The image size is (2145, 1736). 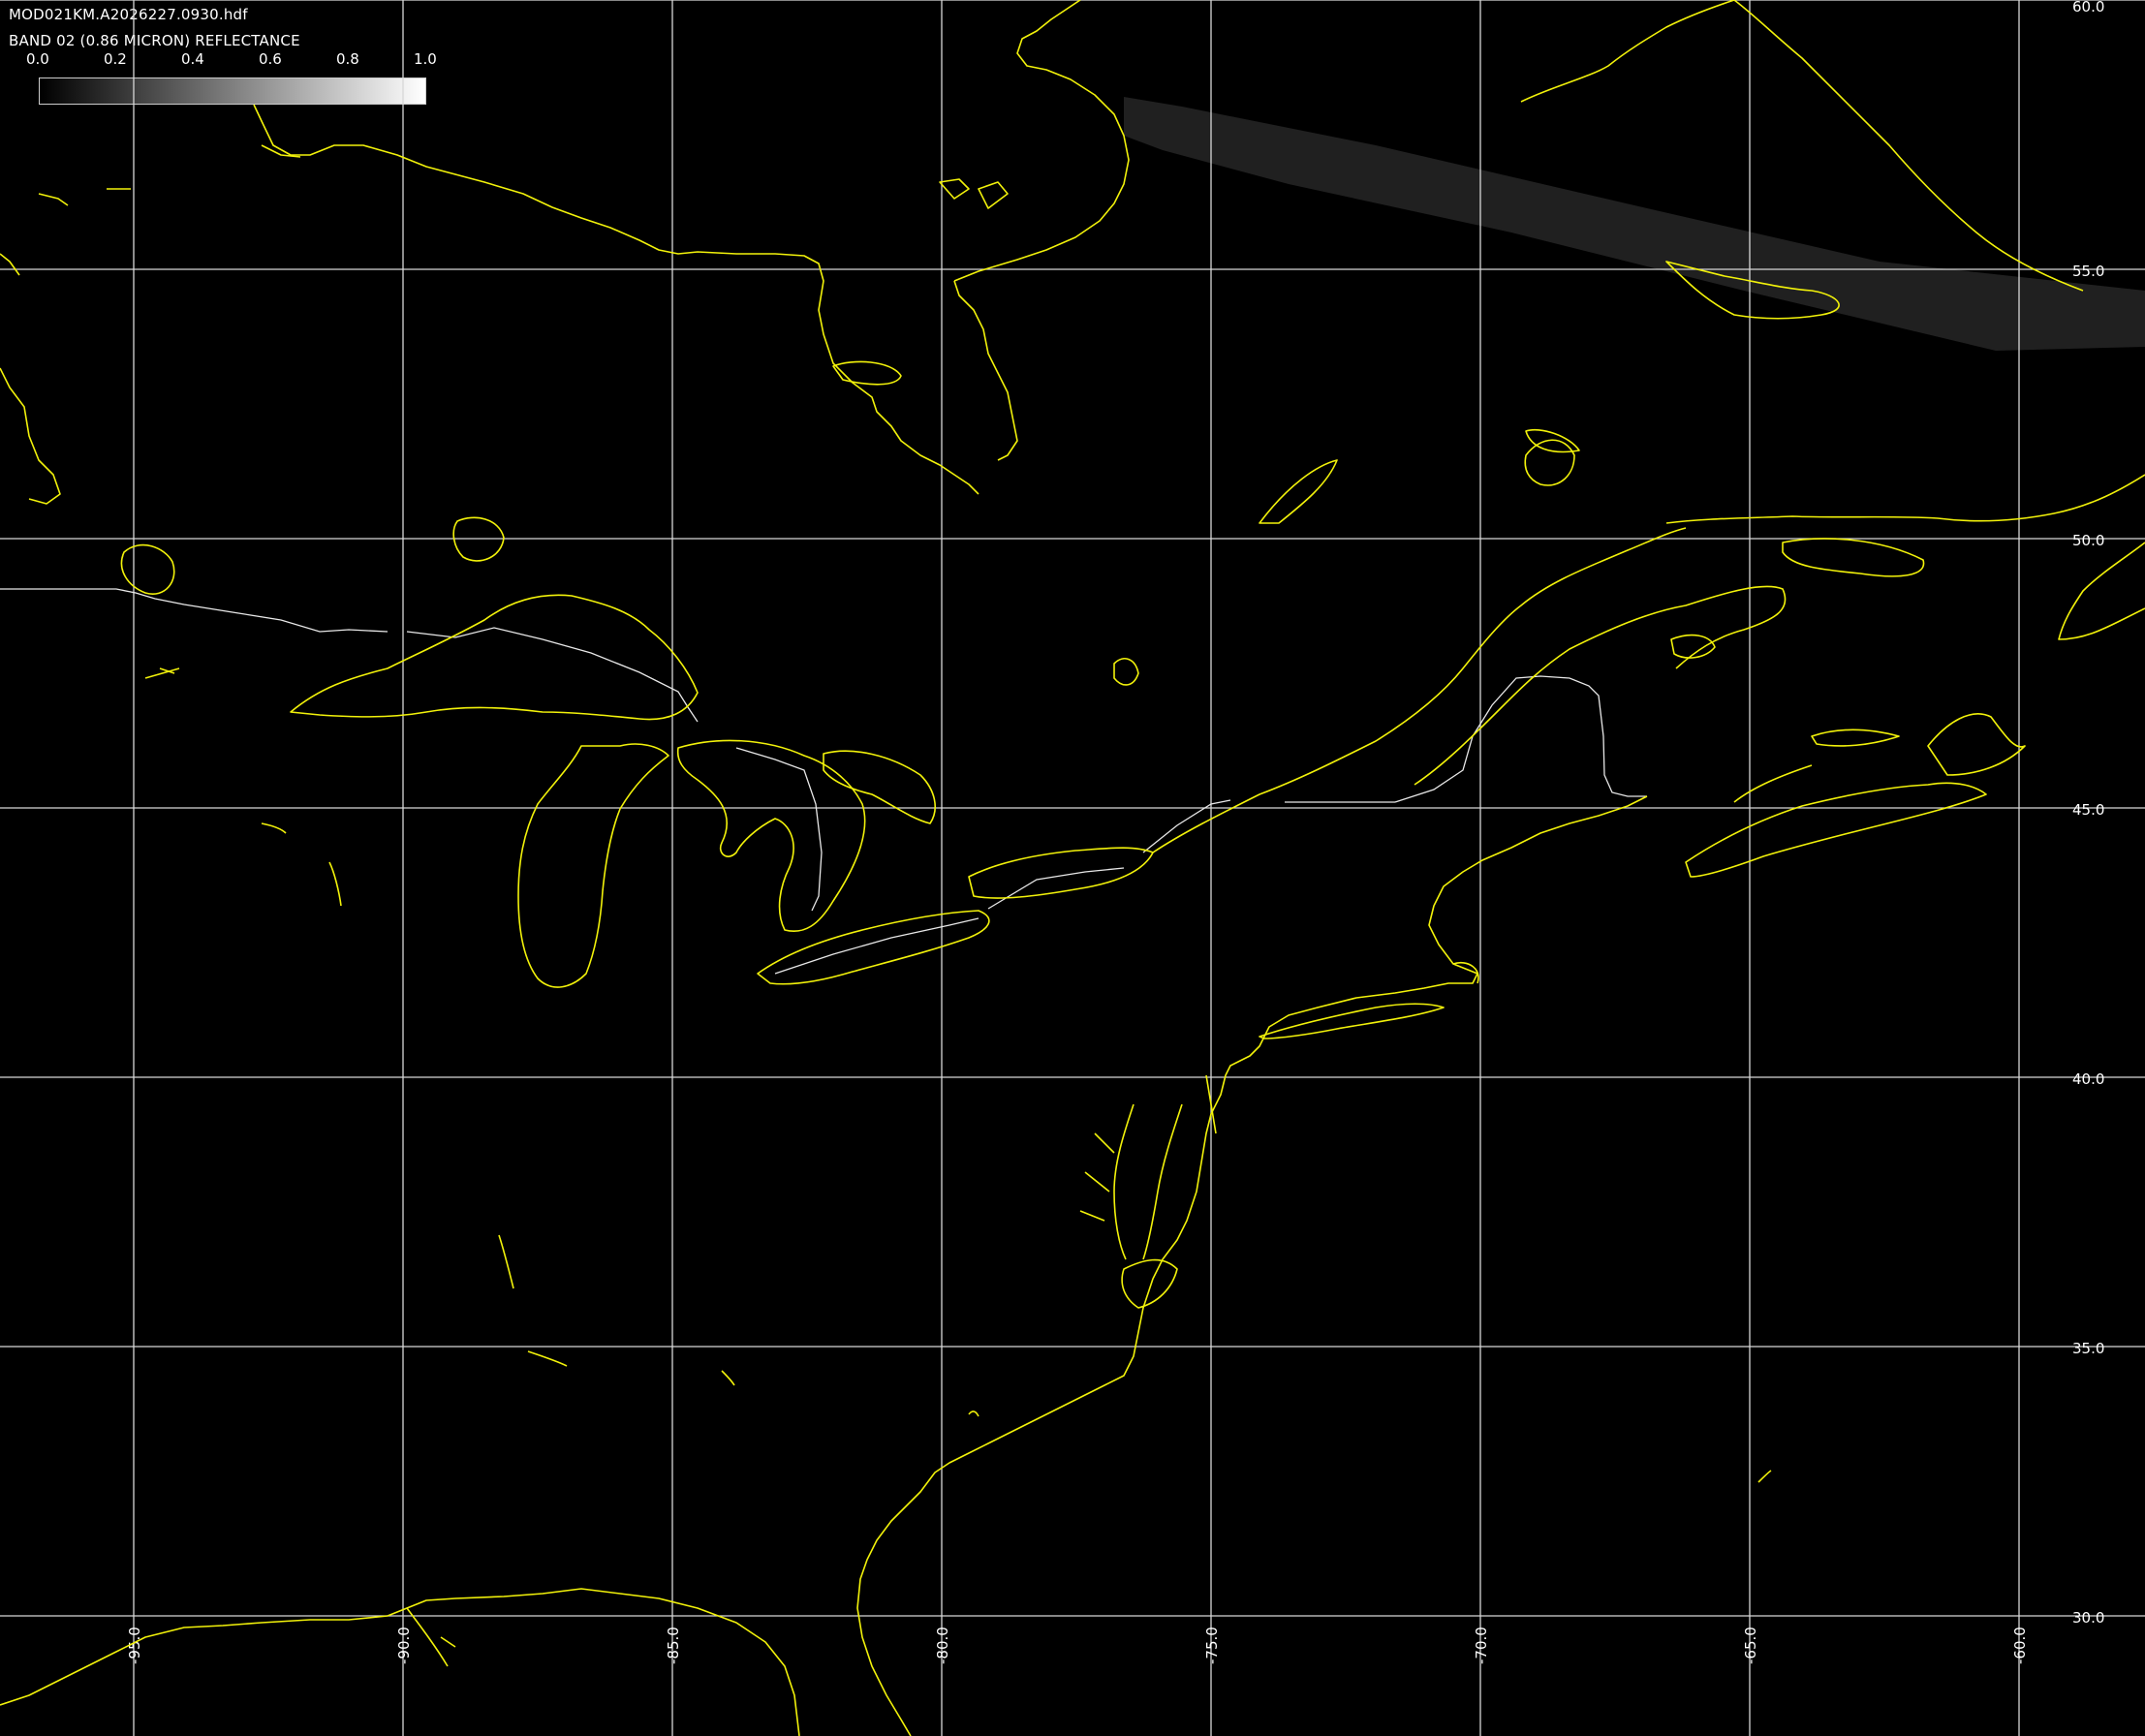 I want to click on quebec-lake, so click(x=1299, y=491).